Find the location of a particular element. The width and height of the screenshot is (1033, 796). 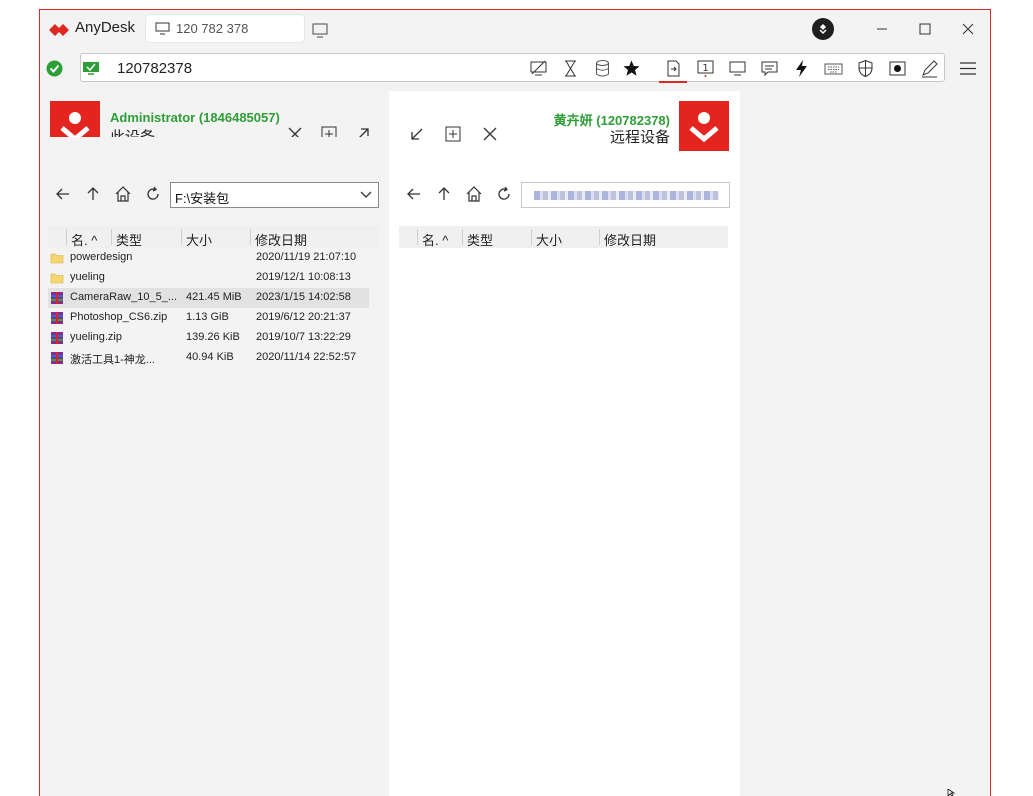

file-size: 40.94 KiB is located at coordinates (210, 357).